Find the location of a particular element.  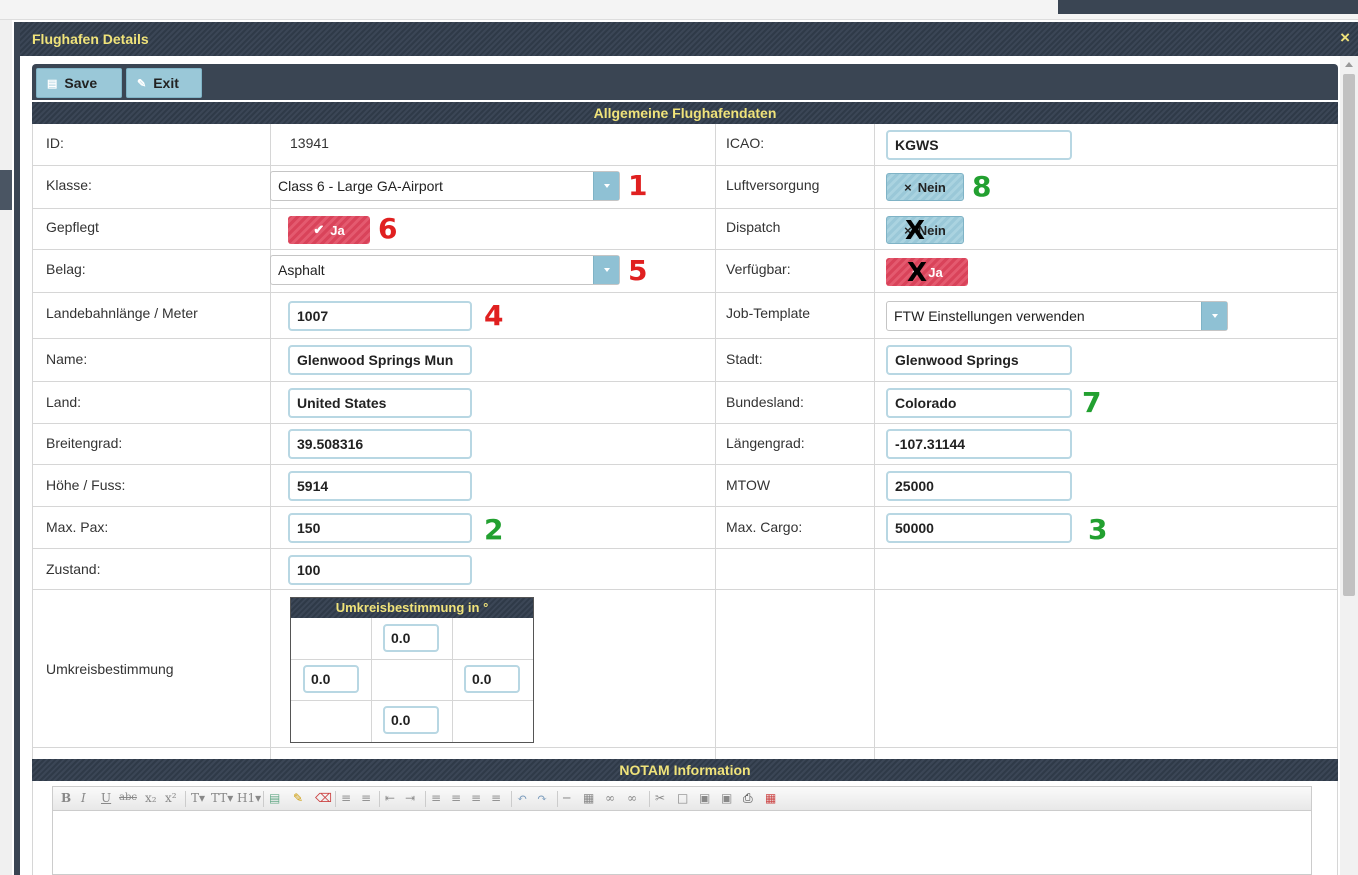

font-size-icon: TT▾ is located at coordinates (222, 798).